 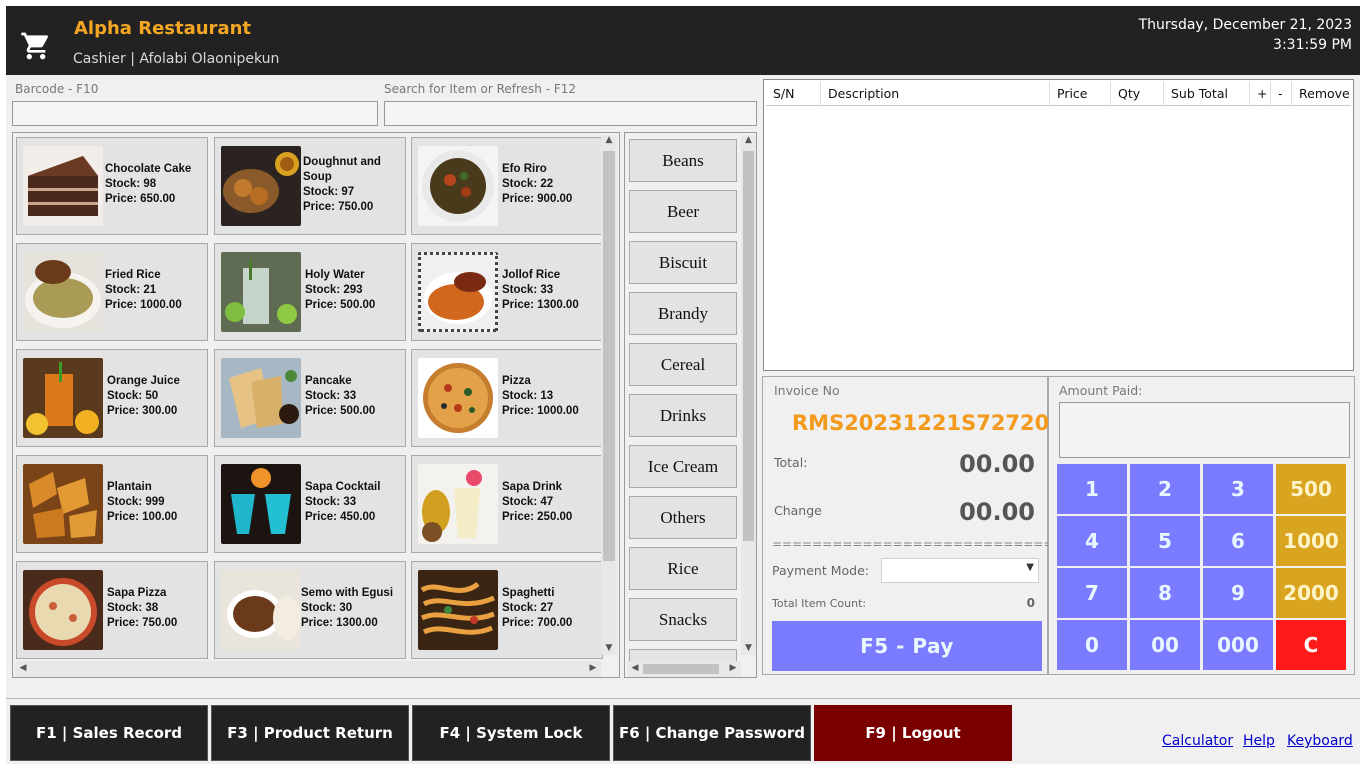 What do you see at coordinates (997, 464) in the screenshot?
I see `total-value: 00.00` at bounding box center [997, 464].